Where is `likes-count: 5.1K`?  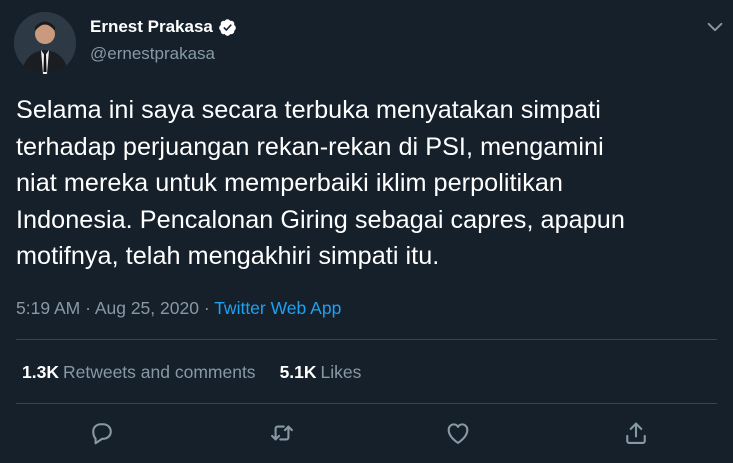
likes-count: 5.1K is located at coordinates (298, 372).